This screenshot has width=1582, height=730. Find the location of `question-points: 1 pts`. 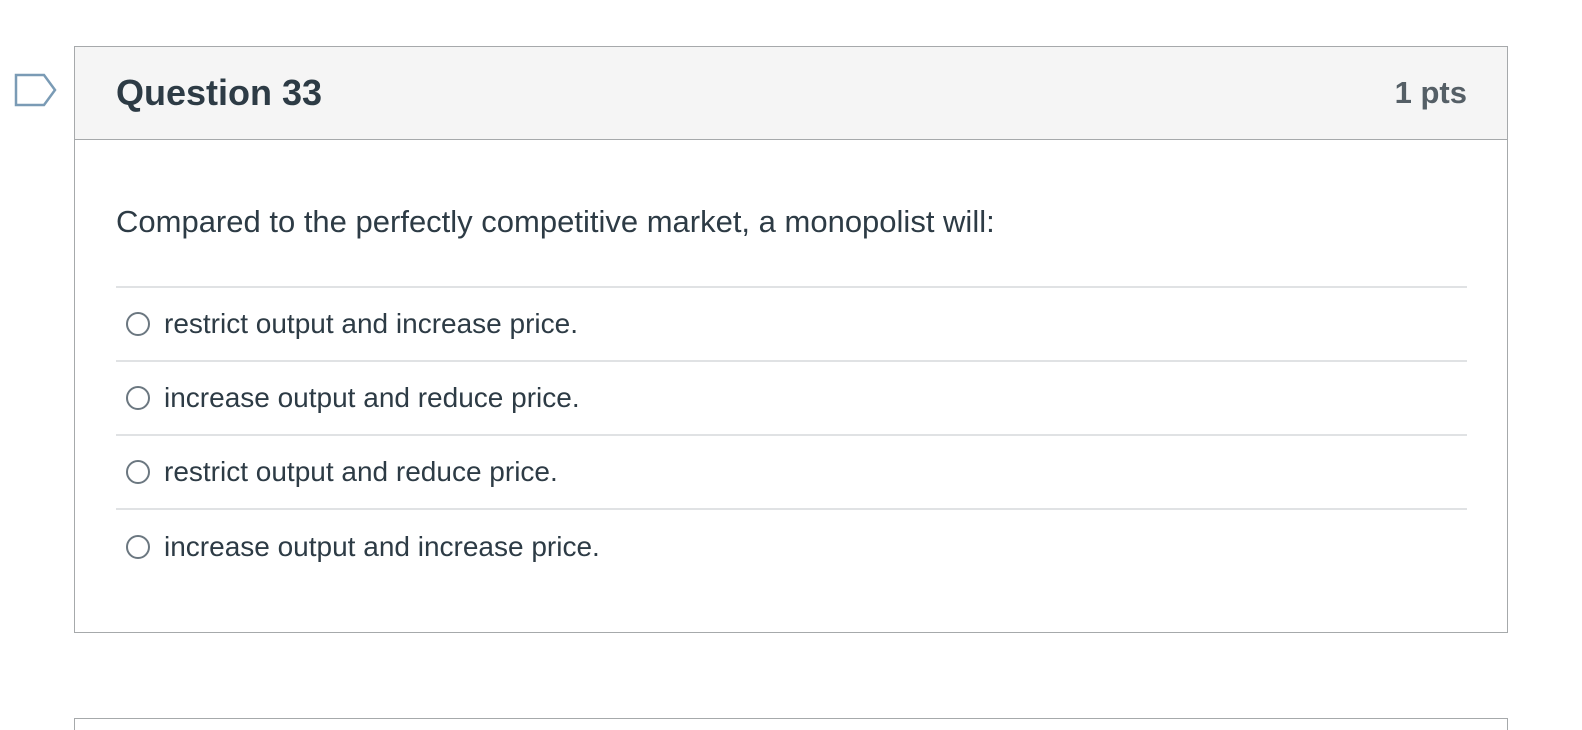

question-points: 1 pts is located at coordinates (1430, 92).